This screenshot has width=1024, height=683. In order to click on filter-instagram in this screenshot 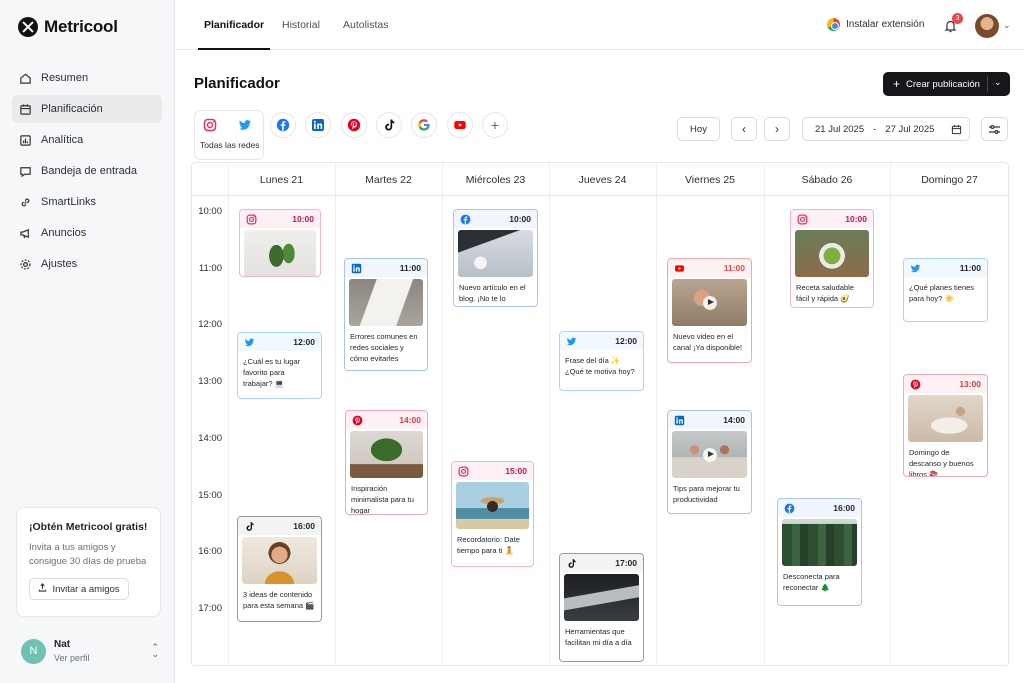, I will do `click(210, 125)`.